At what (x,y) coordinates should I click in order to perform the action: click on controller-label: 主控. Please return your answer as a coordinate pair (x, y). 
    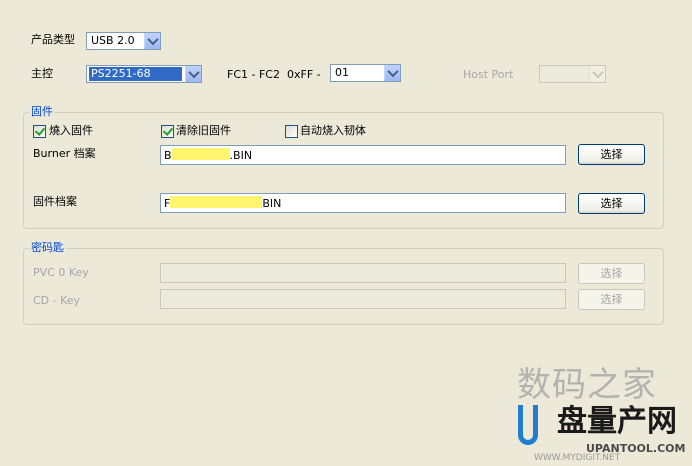
    Looking at the image, I should click on (42, 73).